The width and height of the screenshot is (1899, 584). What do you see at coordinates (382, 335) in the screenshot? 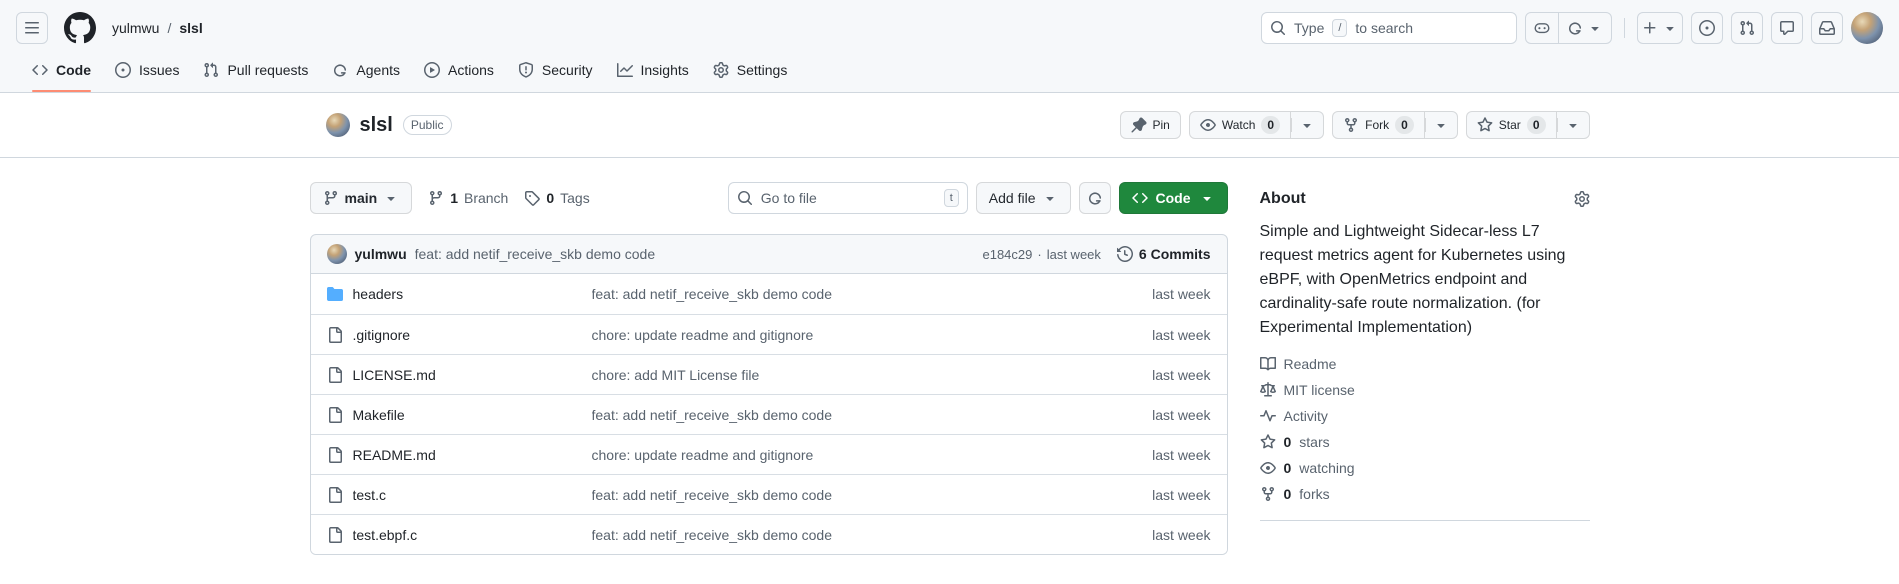
I see `file-name-link: .gitignore` at bounding box center [382, 335].